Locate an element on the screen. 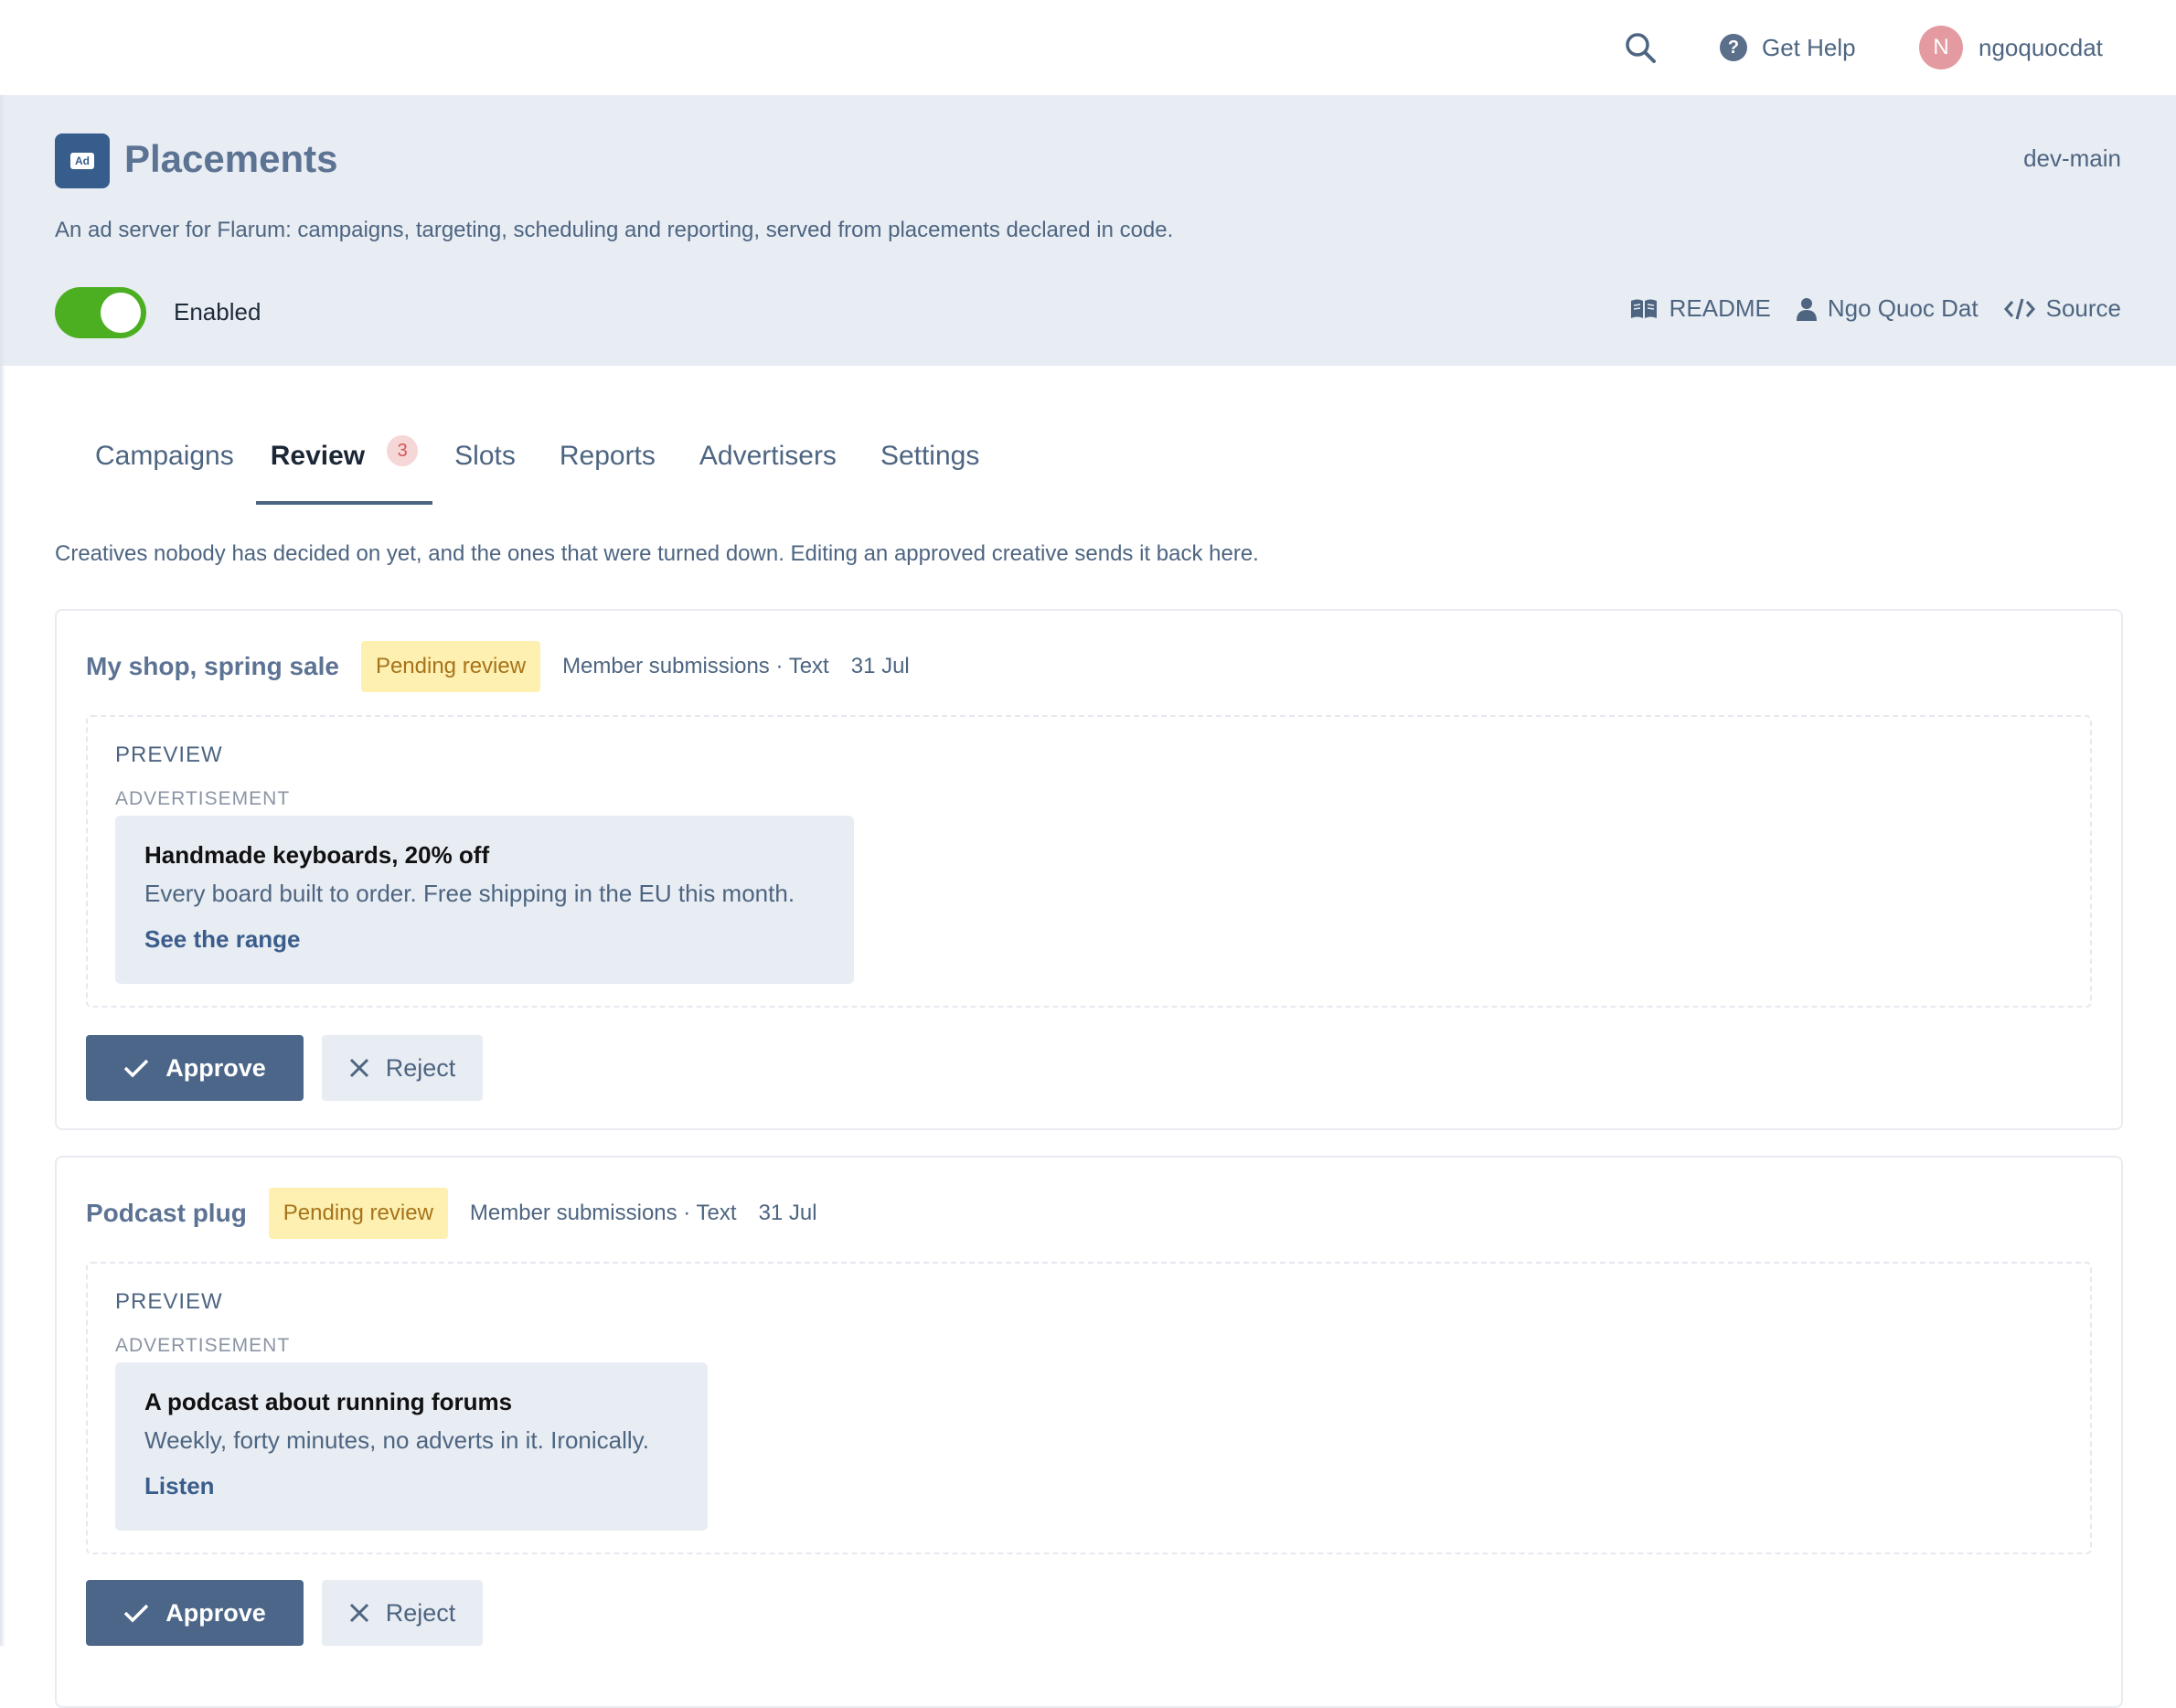 Image resolution: width=2176 pixels, height=1708 pixels. review-count-badge: 3 is located at coordinates (403, 451).